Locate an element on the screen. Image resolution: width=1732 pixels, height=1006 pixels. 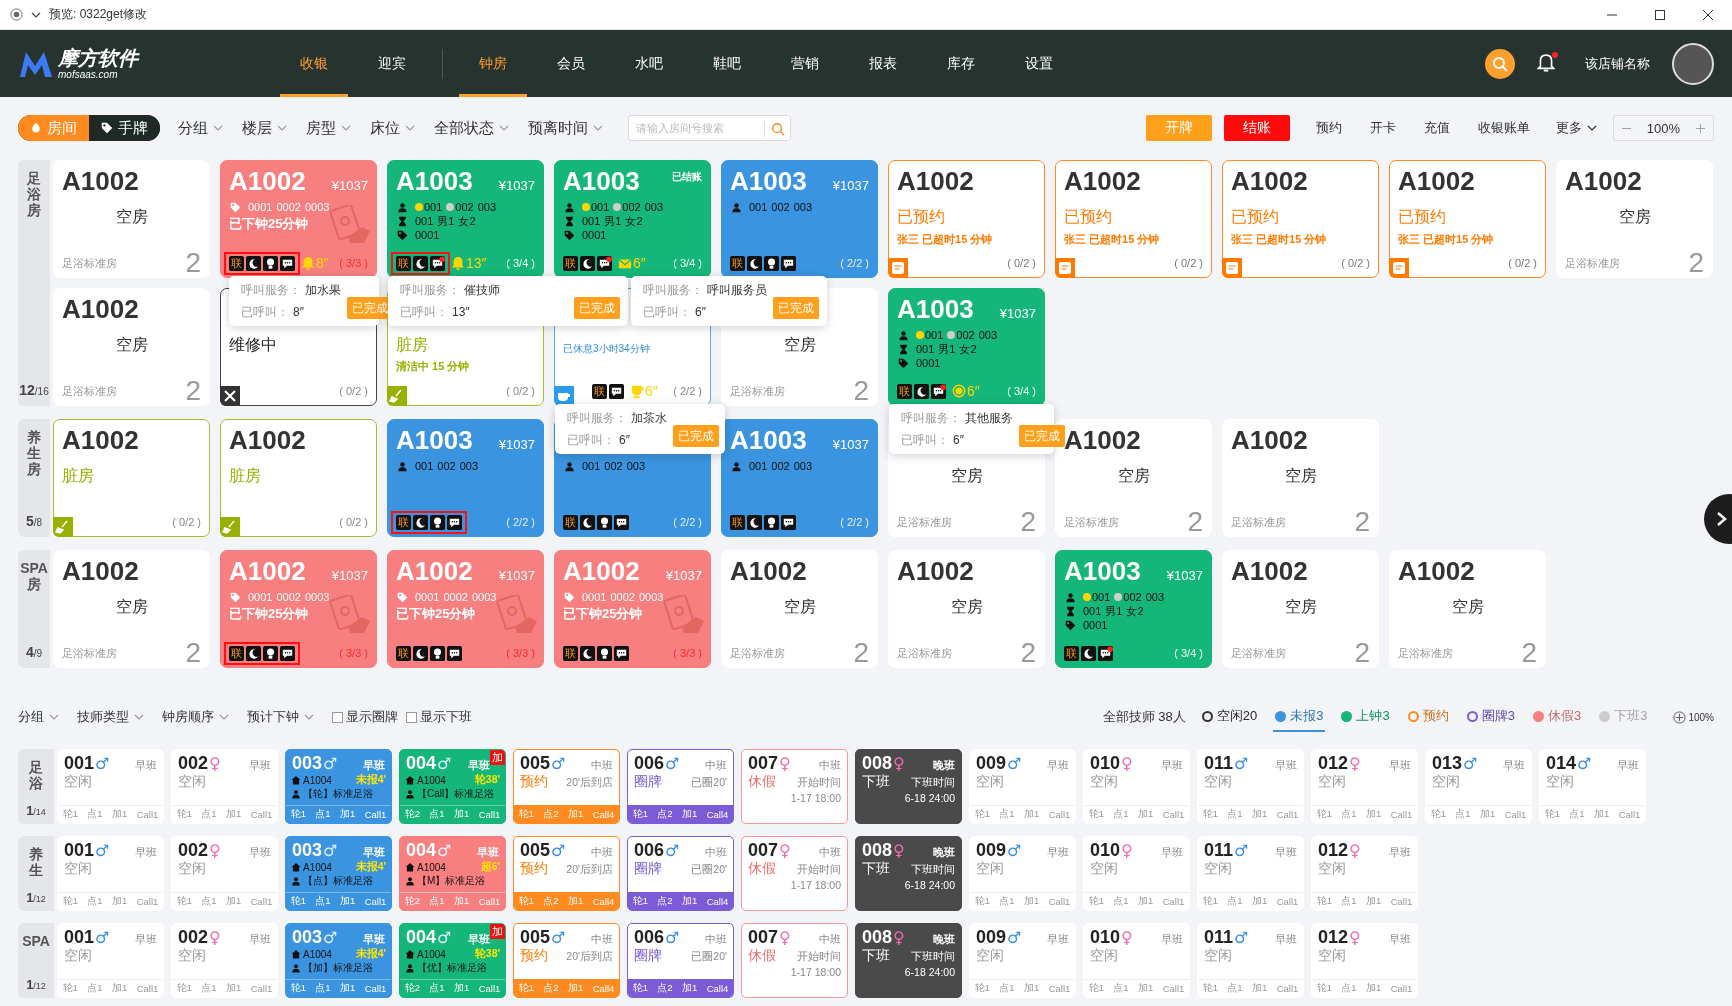
status-filter-tab: 未报3 is located at coordinates (1299, 717).